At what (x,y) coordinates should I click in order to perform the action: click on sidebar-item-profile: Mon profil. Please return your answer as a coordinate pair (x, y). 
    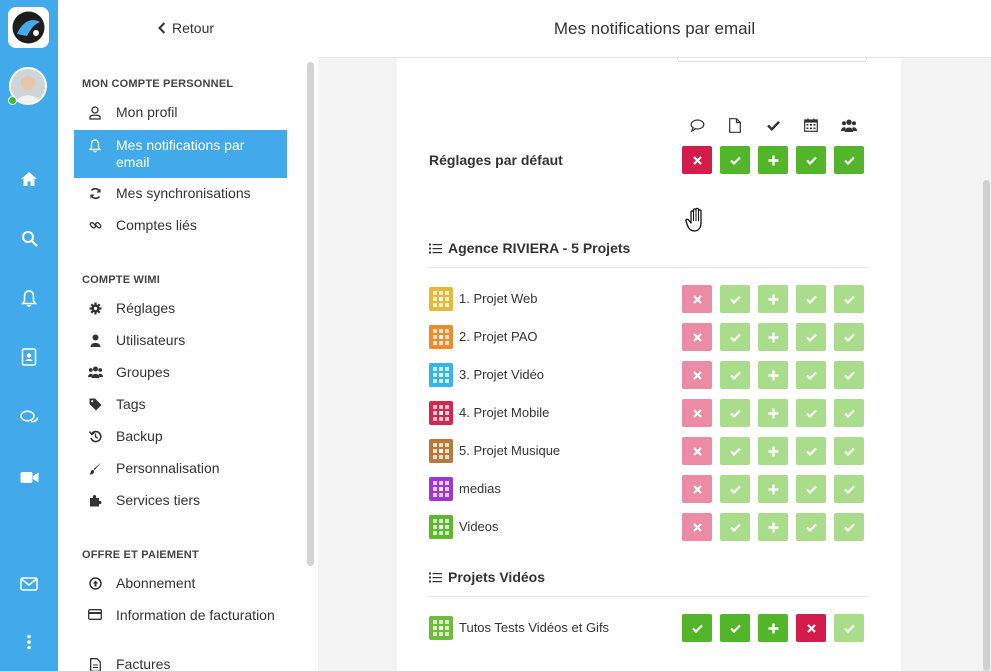
    Looking at the image, I should click on (180, 112).